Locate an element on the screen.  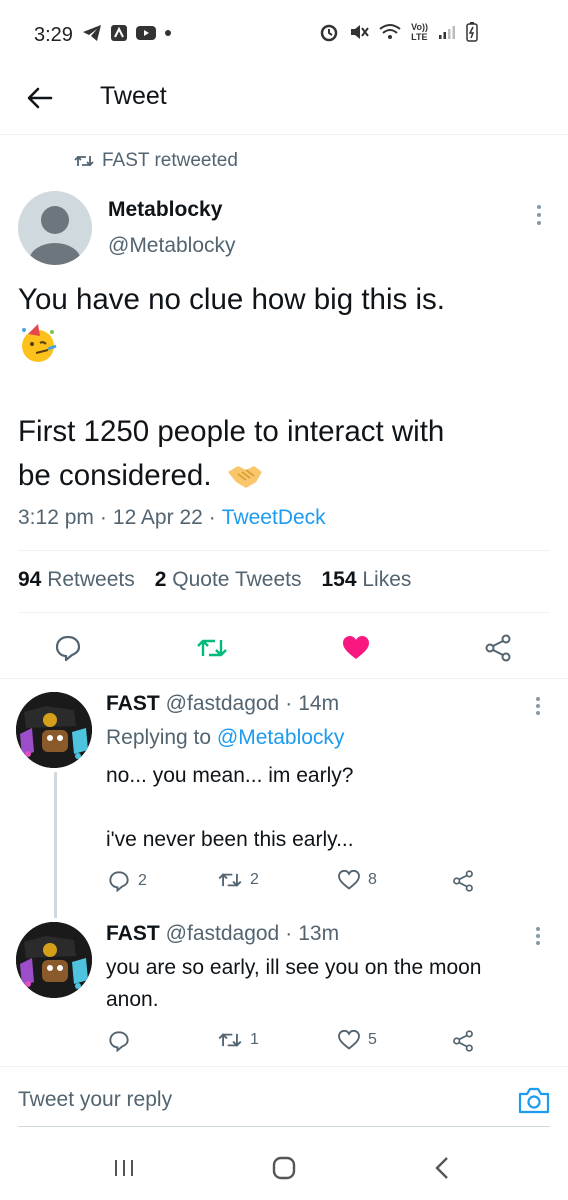
tweet-meta: 3:12 pm · 12 Apr 22 · TweetDeck is located at coordinates (172, 518).